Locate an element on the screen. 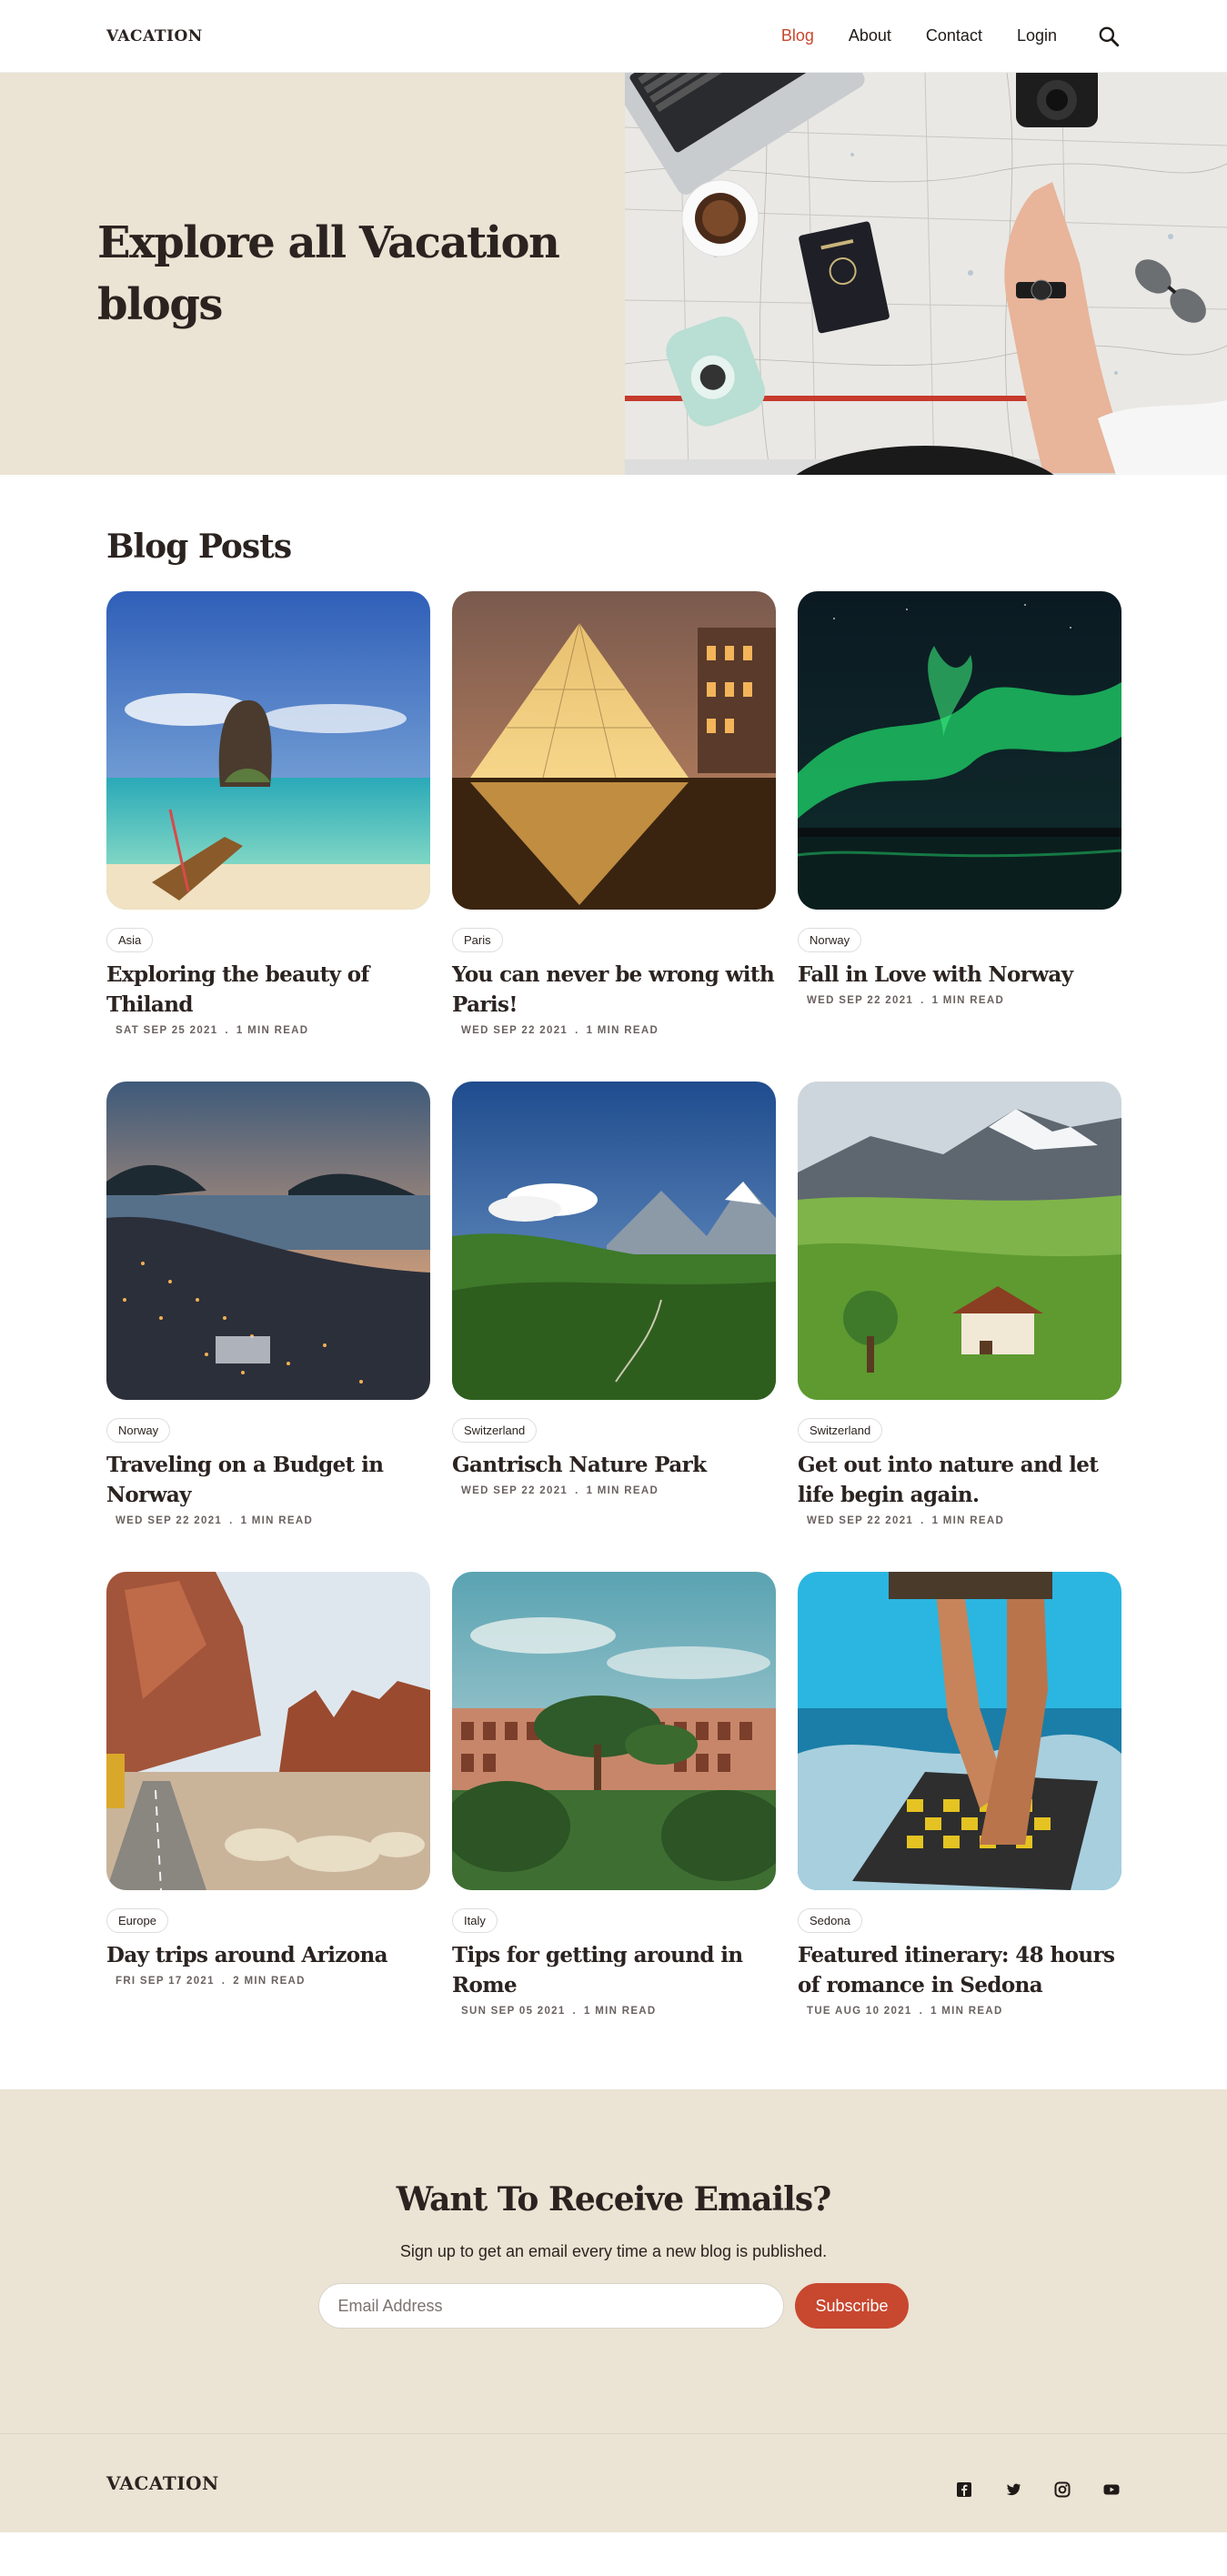 This screenshot has height=2576, width=1227. post-meta: SUN SEP 05 2021. 1 MIN READ is located at coordinates (614, 2011).